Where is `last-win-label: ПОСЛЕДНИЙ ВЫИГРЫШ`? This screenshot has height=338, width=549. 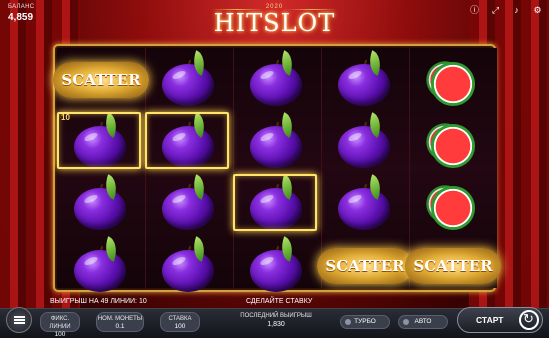 last-win-label: ПОСЛЕДНИЙ ВЫИГРЫШ is located at coordinates (276, 316).